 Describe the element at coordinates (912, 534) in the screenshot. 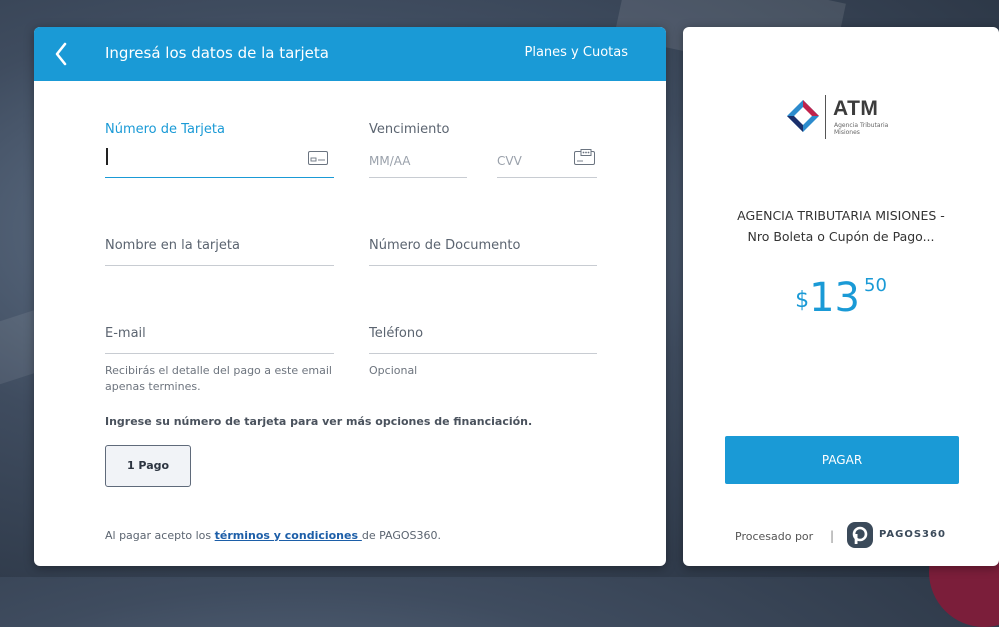

I see `provider-name: PAGOS360` at that location.